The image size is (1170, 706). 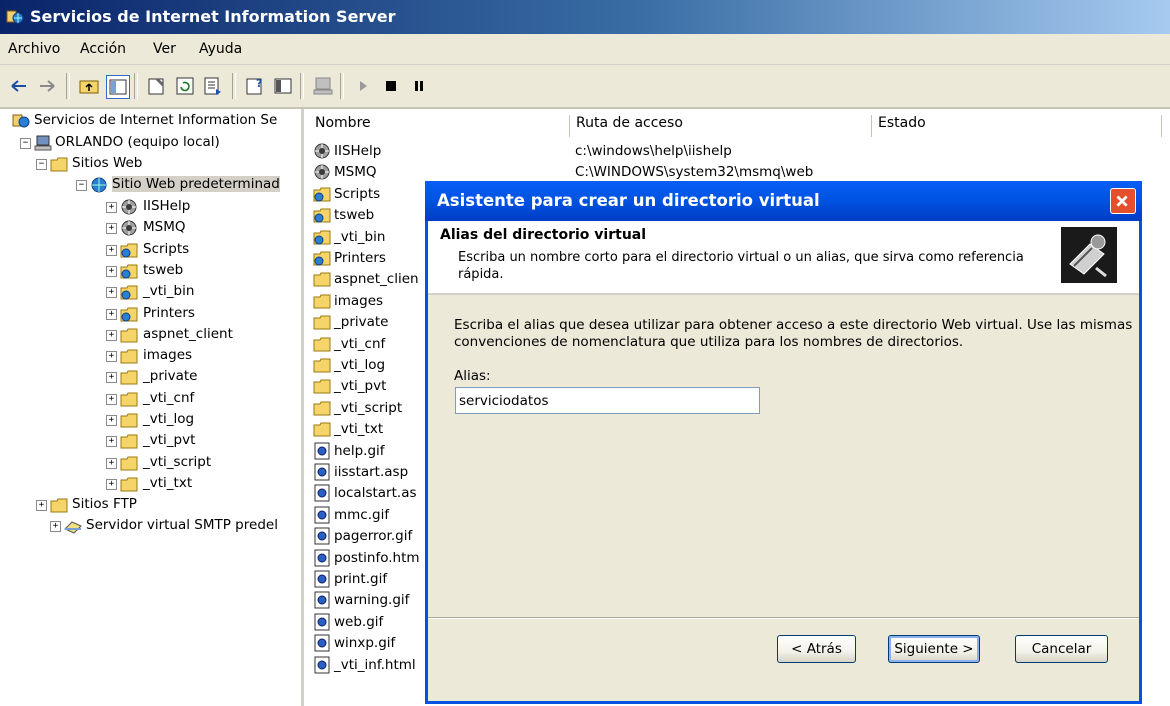 I want to click on list-item-name: _vti_cnf, so click(x=360, y=343).